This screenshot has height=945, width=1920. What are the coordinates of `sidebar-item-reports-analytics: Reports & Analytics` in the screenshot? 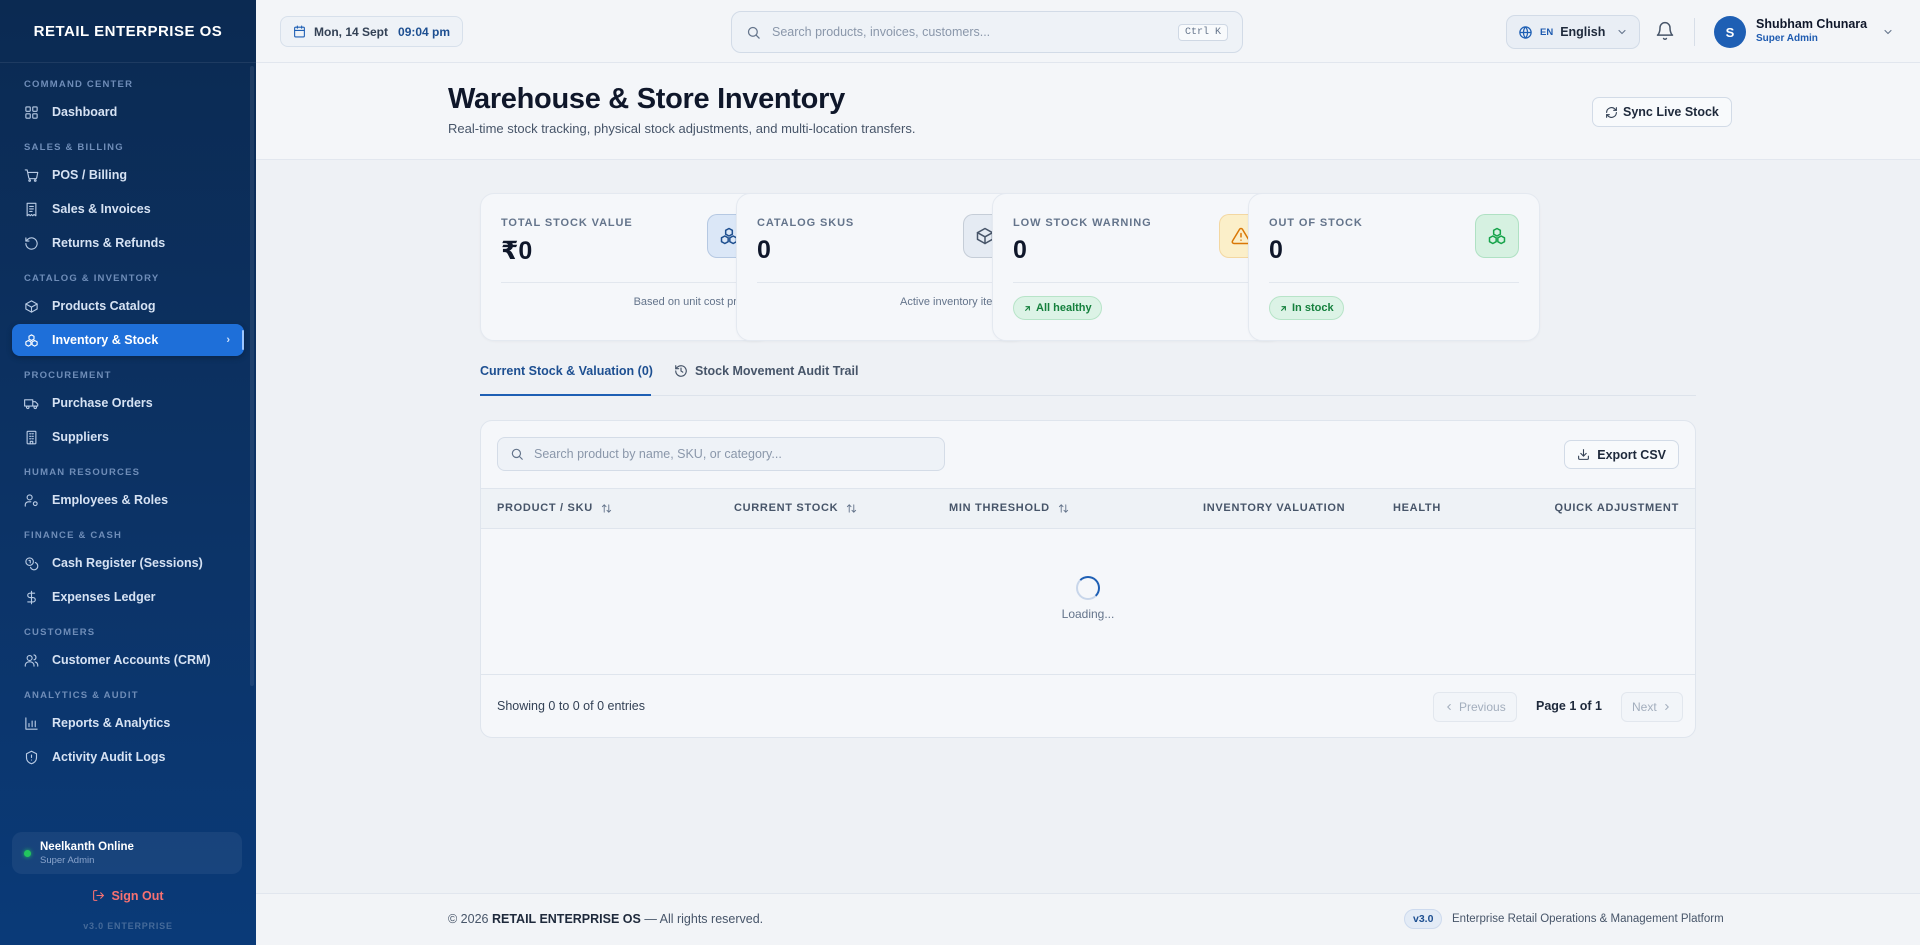 It's located at (128, 723).